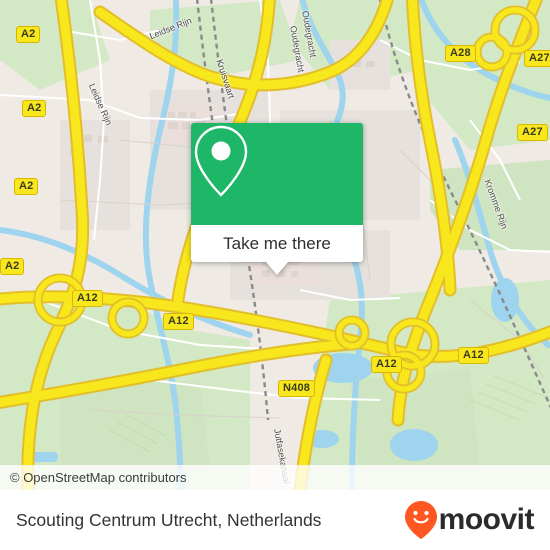  I want to click on location-callout-card: Take me there, so click(277, 199).